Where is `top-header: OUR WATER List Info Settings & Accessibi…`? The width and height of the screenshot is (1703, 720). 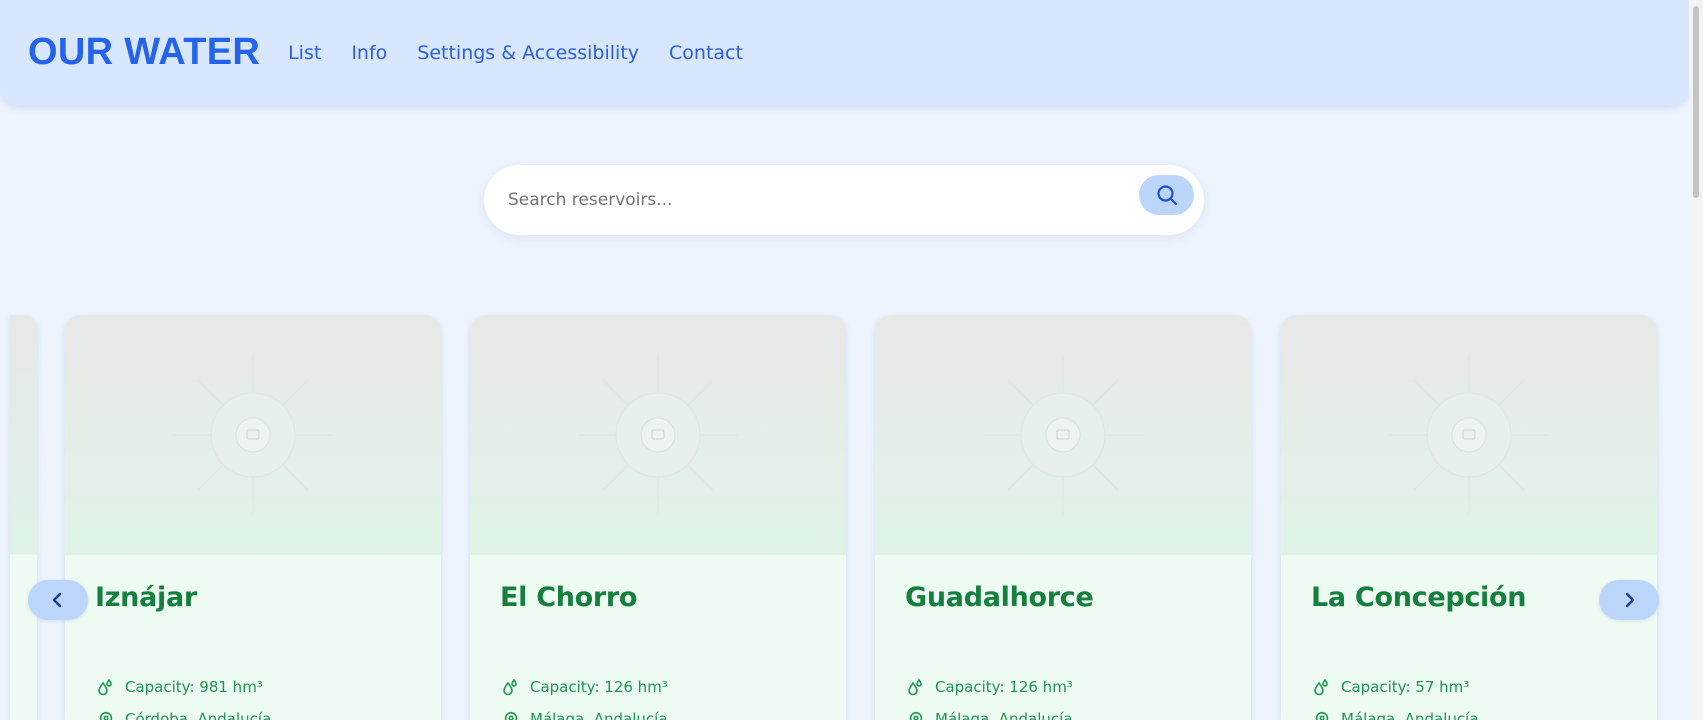
top-header: OUR WATER List Info Settings & Accessibi… is located at coordinates (844, 52).